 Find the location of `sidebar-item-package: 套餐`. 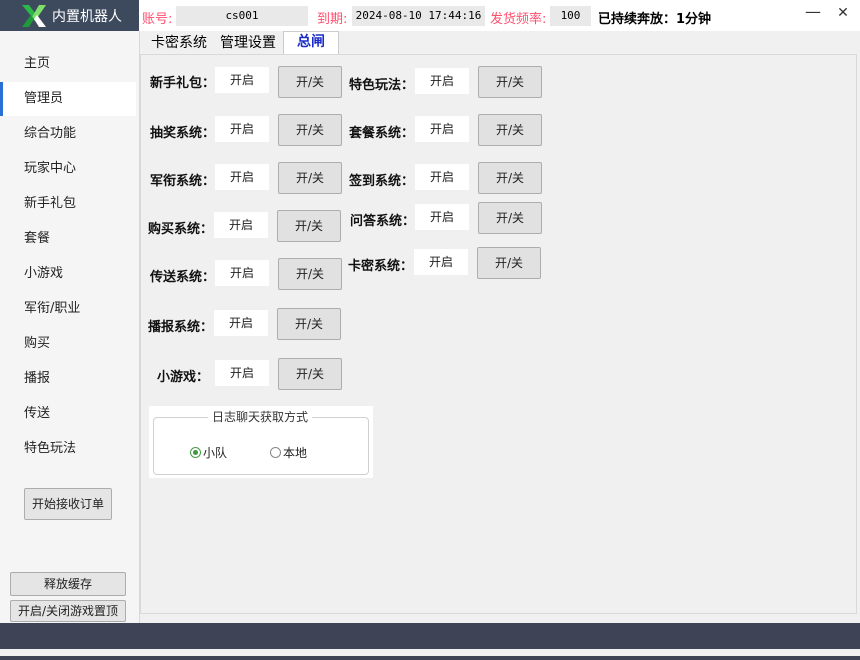

sidebar-item-package: 套餐 is located at coordinates (68, 239).